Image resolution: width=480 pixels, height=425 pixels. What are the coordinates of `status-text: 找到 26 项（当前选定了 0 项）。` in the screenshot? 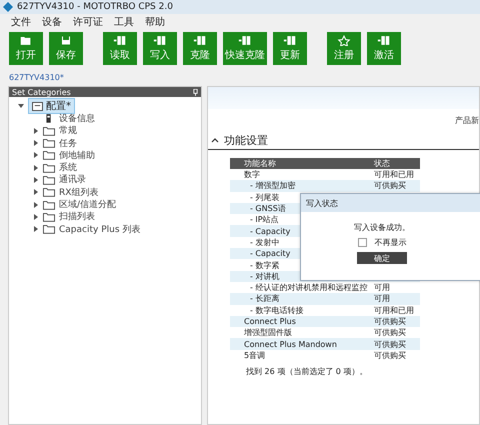 It's located at (307, 371).